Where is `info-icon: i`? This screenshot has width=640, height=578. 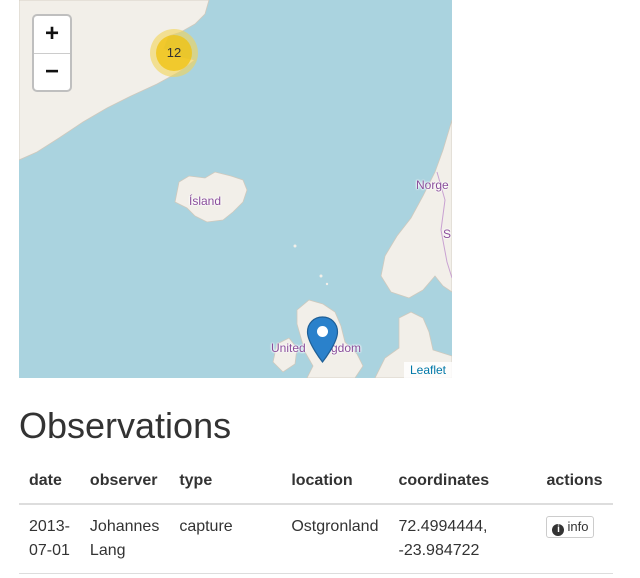
info-icon: i is located at coordinates (558, 530).